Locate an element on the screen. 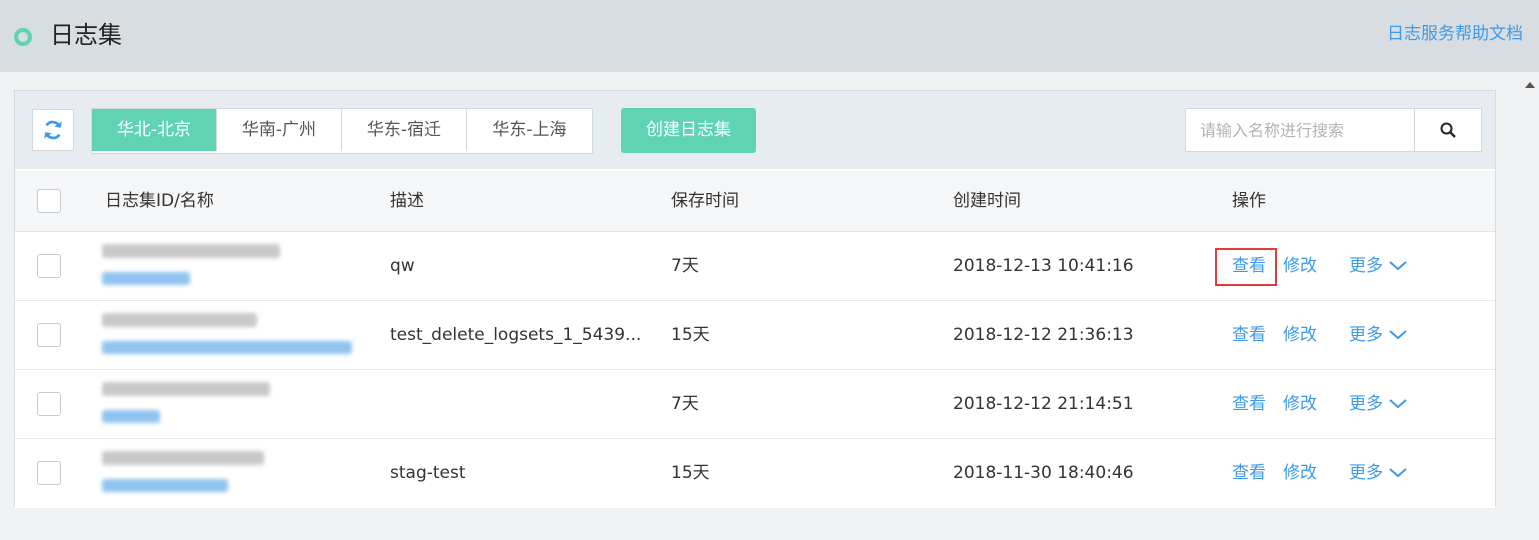 This screenshot has width=1539, height=540. region-tab-guangzhou: 华南-广州 is located at coordinates (279, 130).